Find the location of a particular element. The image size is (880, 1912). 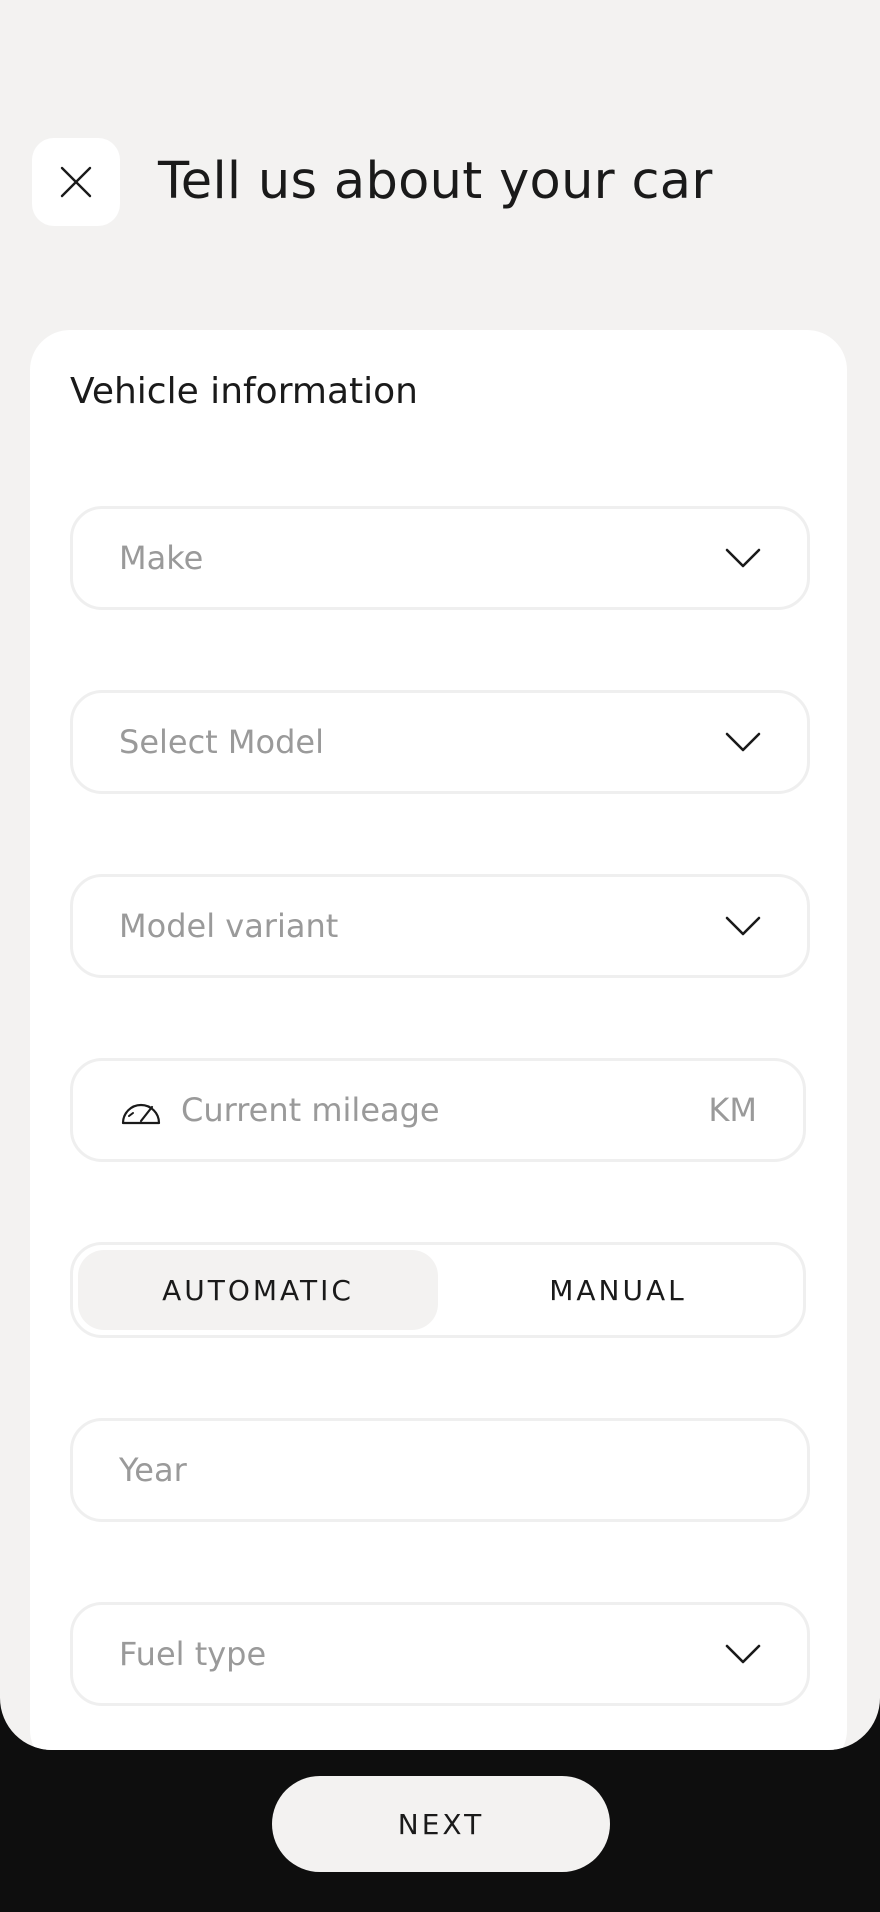

mileage-input: Current mileage KM is located at coordinates (438, 1110).